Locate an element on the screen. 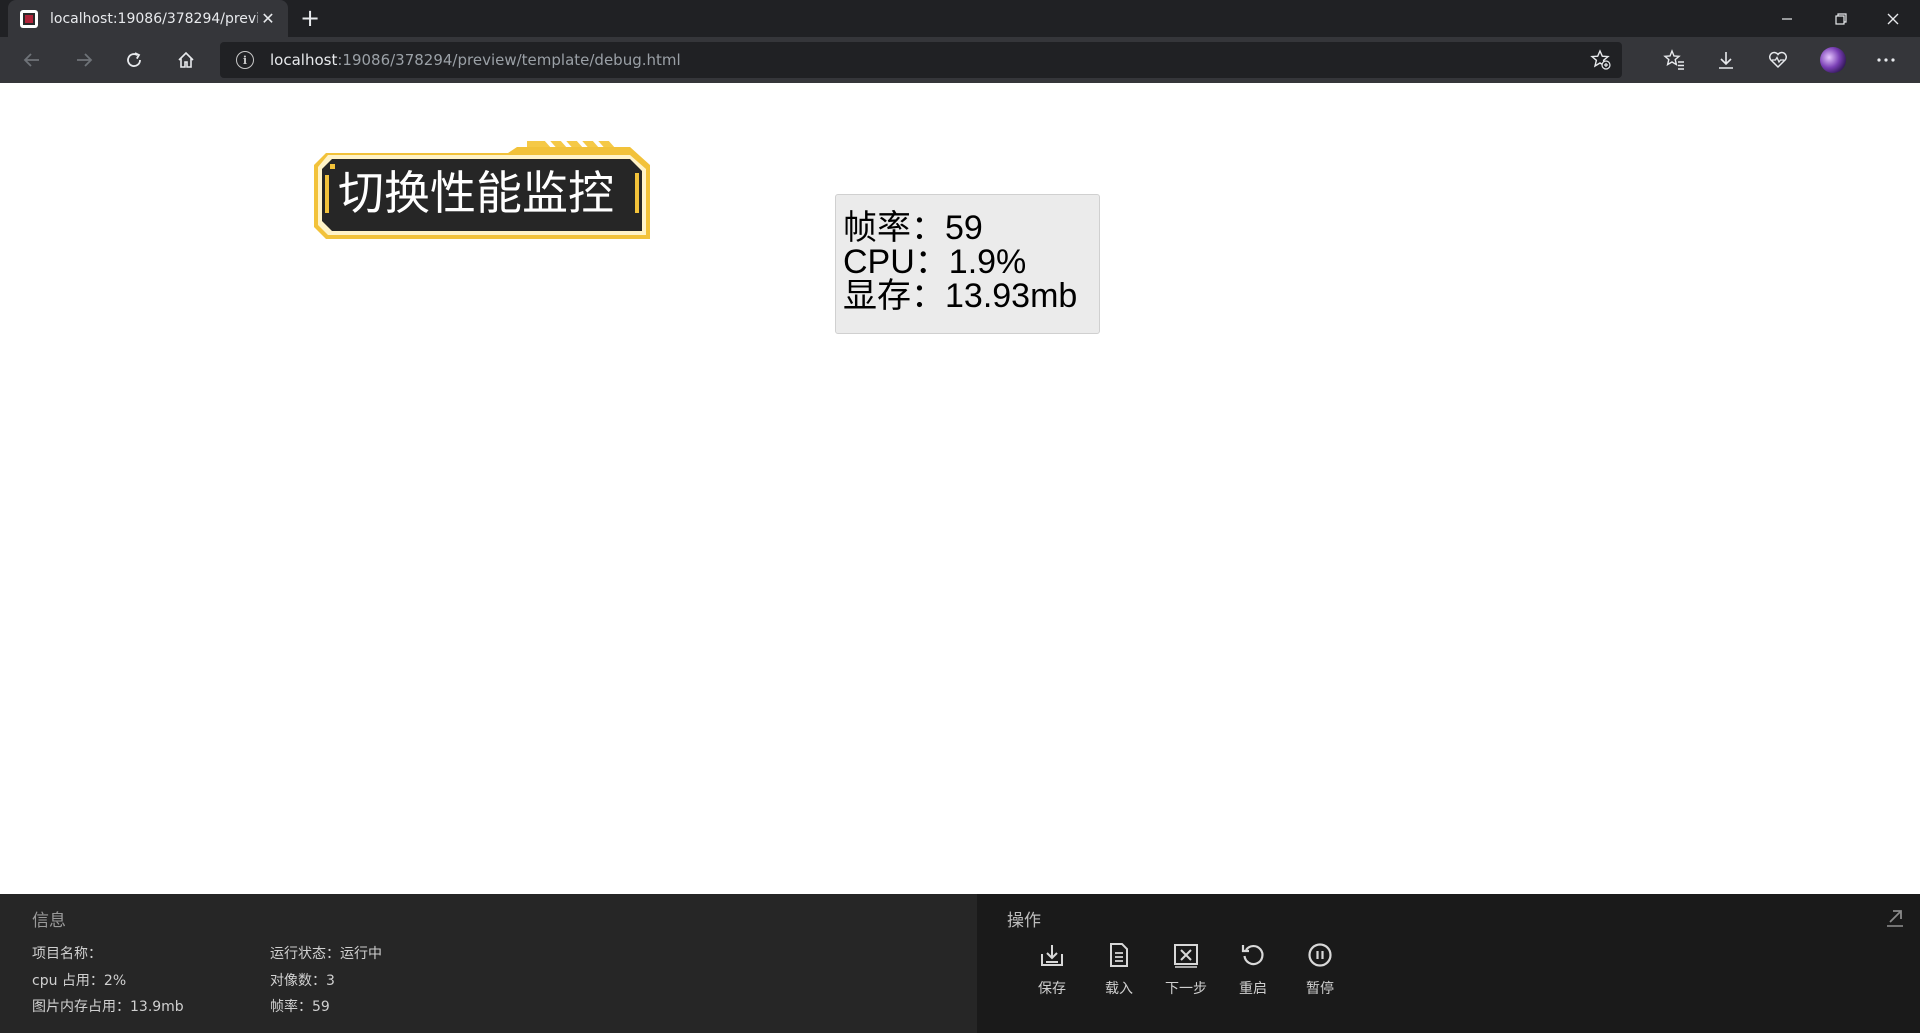  save-label: 保存 is located at coordinates (1052, 989).